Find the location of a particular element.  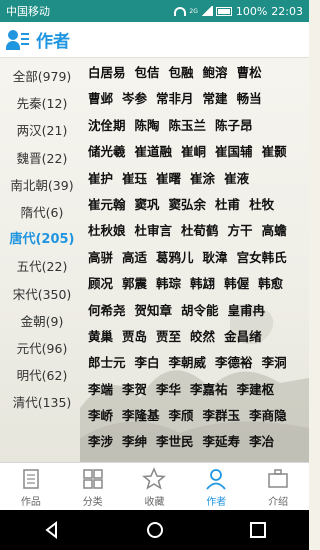

author-row: 顾况 郭震 韩琮 韩翃 韩偓 韩愈 is located at coordinates (198, 284).